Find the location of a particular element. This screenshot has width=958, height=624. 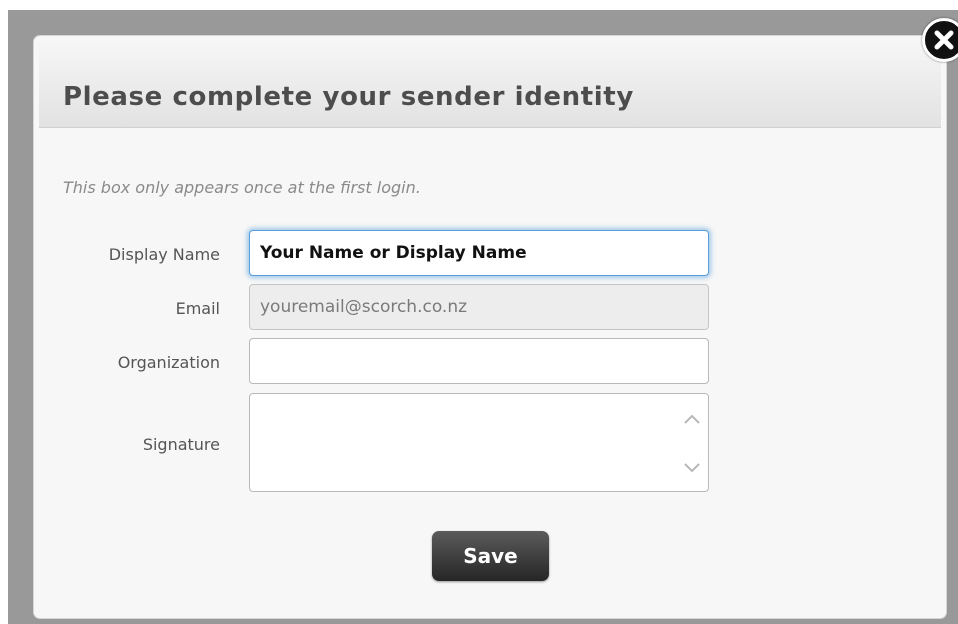

display-name-label: Display Name is located at coordinates (164, 254).